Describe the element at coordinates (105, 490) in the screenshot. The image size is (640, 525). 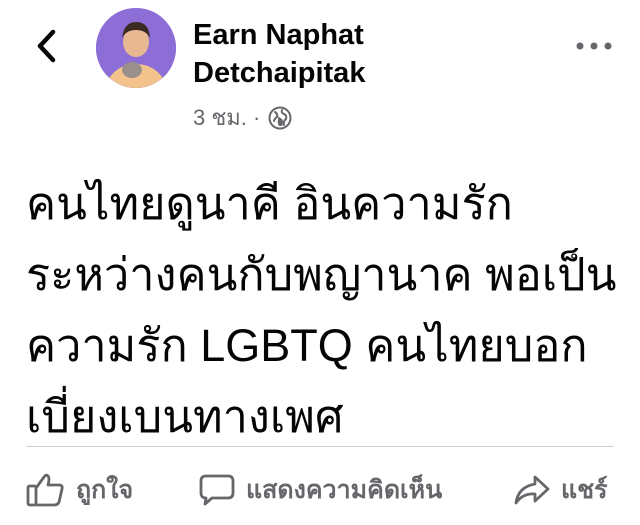
I see `like-label: ถูกใจ` at that location.